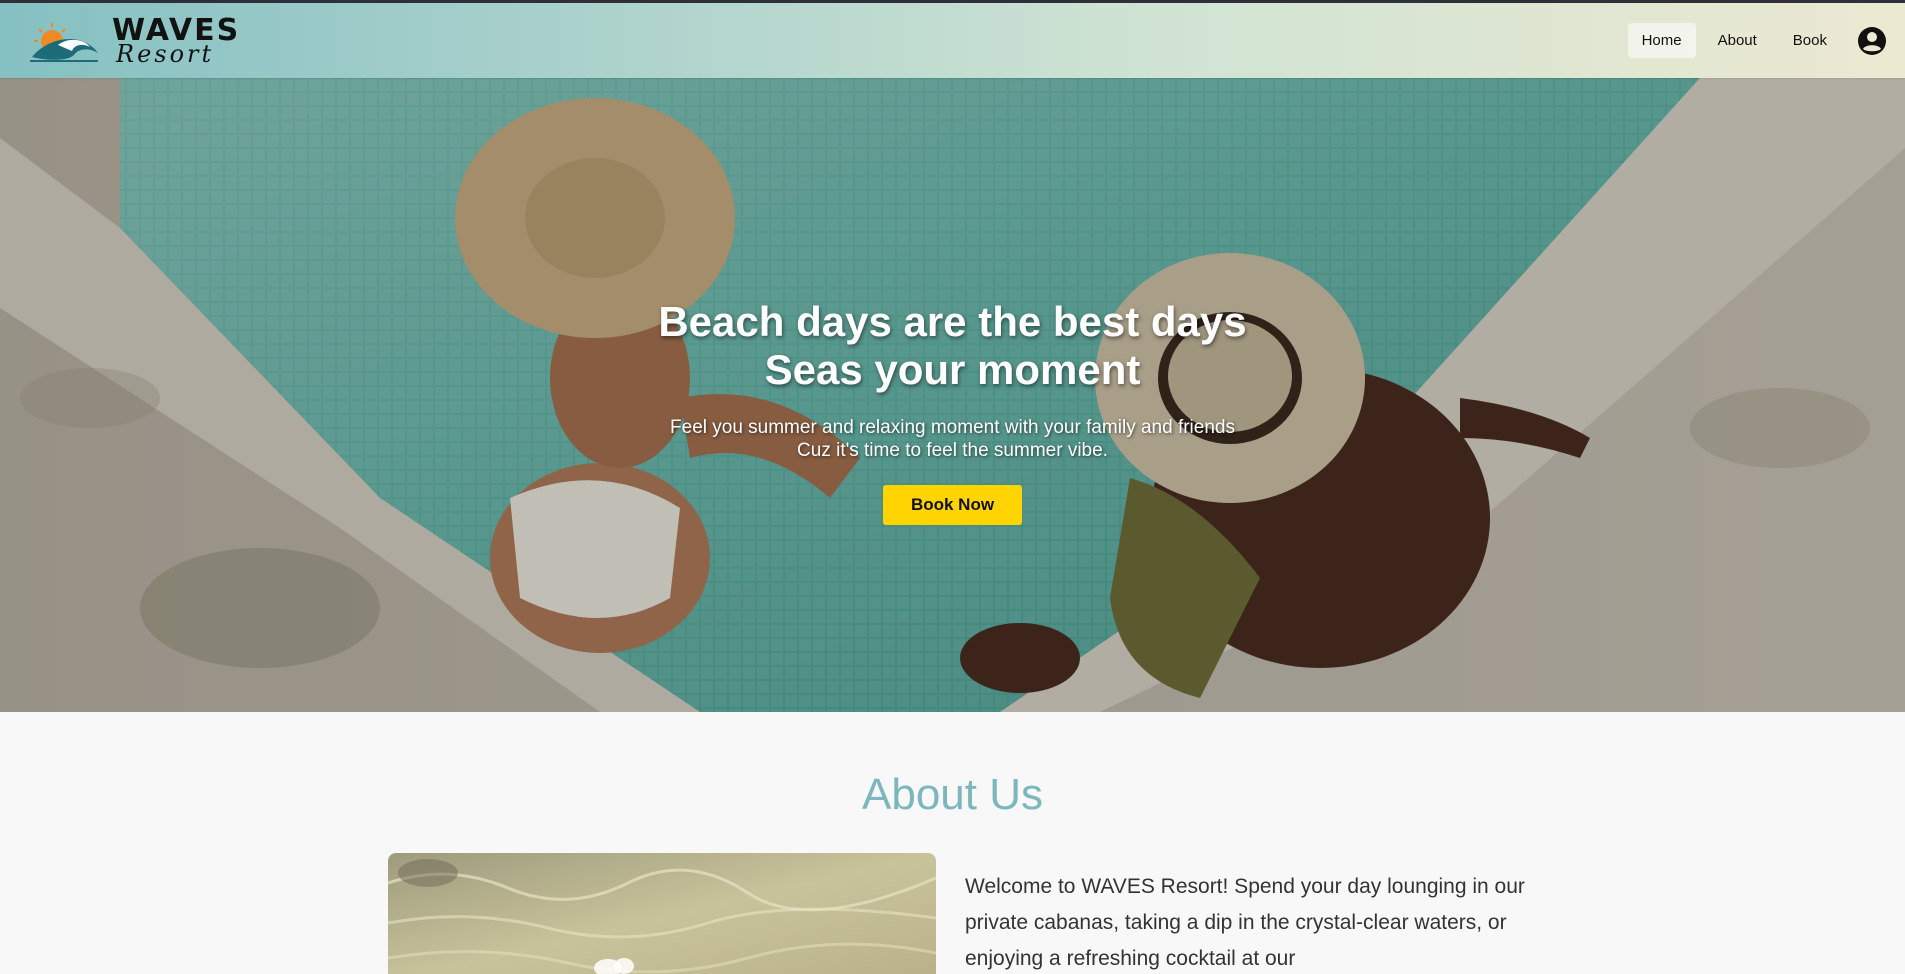  What do you see at coordinates (952, 794) in the screenshot?
I see `about-title: About Us` at bounding box center [952, 794].